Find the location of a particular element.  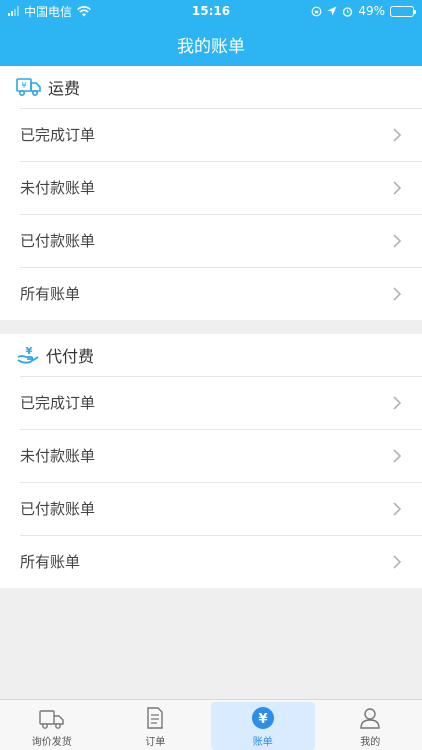

tab-label: 我的 is located at coordinates (370, 742).